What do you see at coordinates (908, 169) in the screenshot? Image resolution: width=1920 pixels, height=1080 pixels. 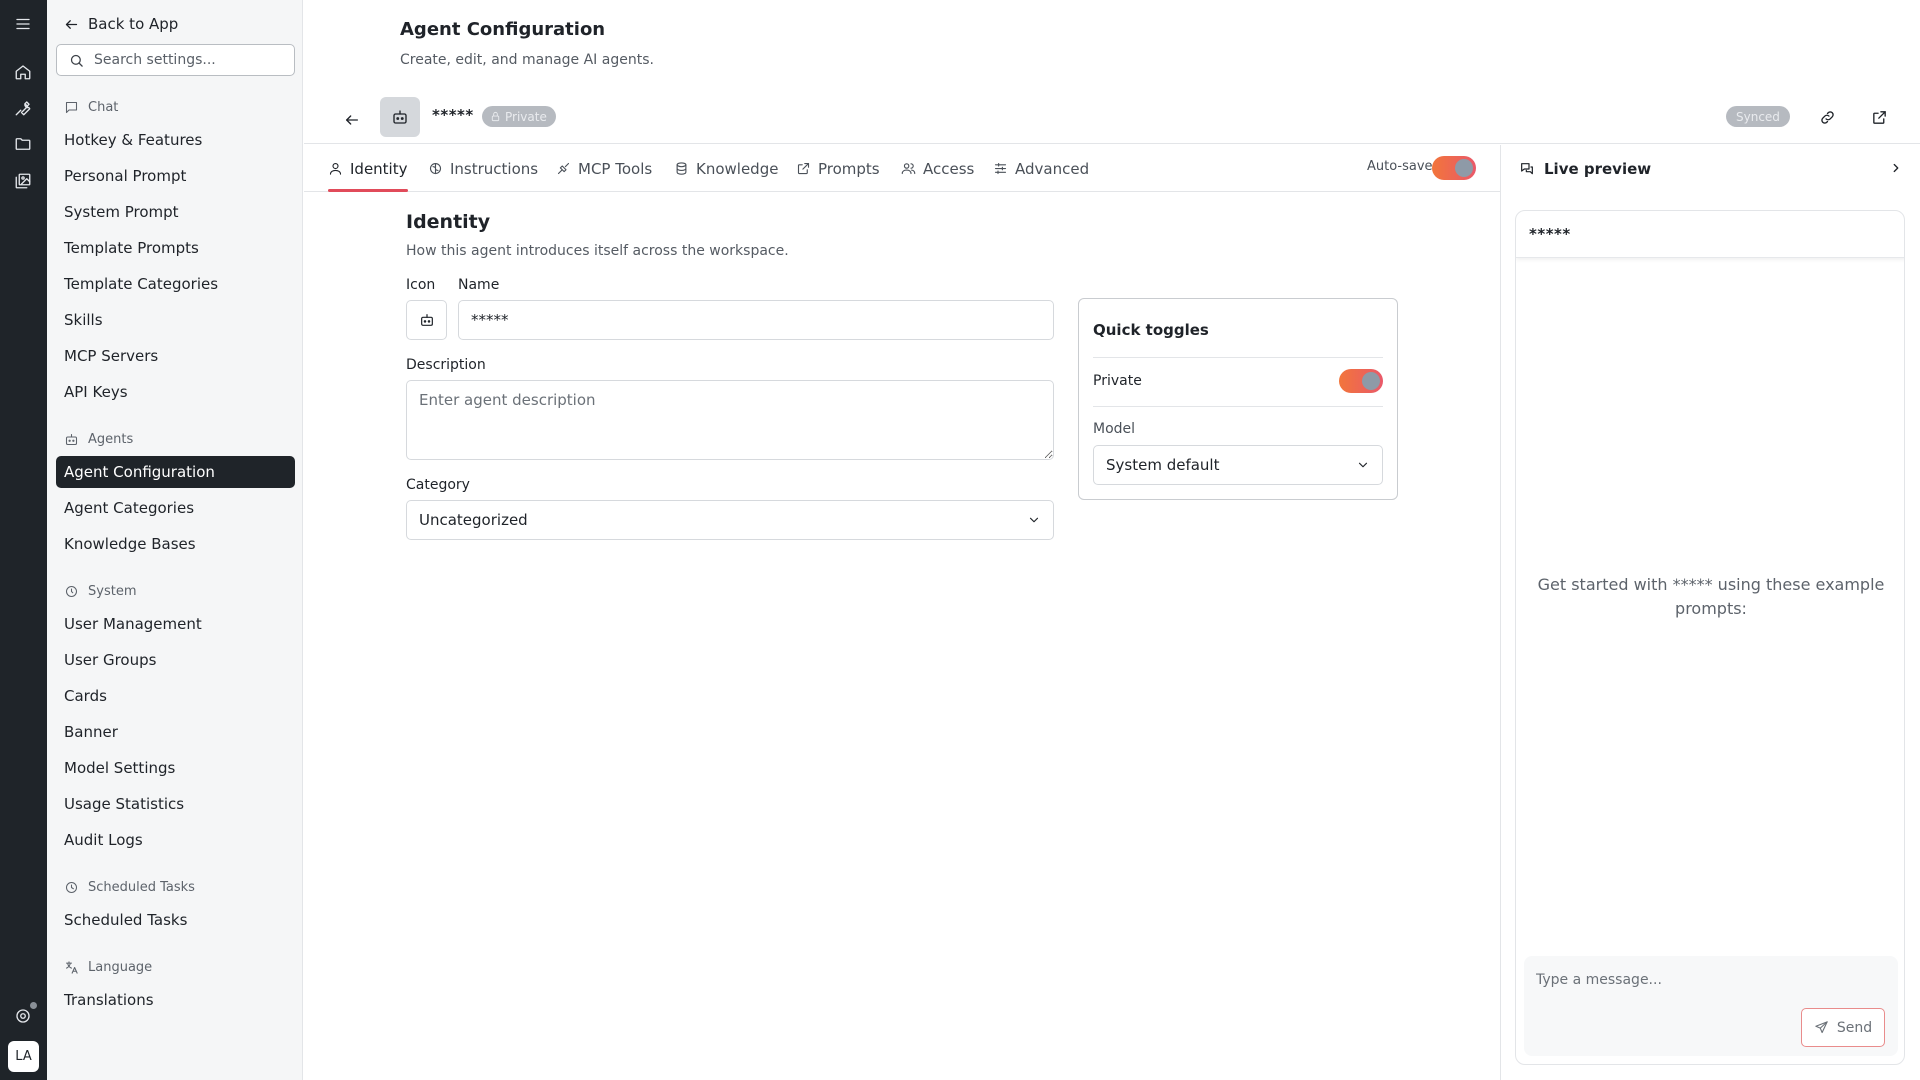 I see `users-icon` at bounding box center [908, 169].